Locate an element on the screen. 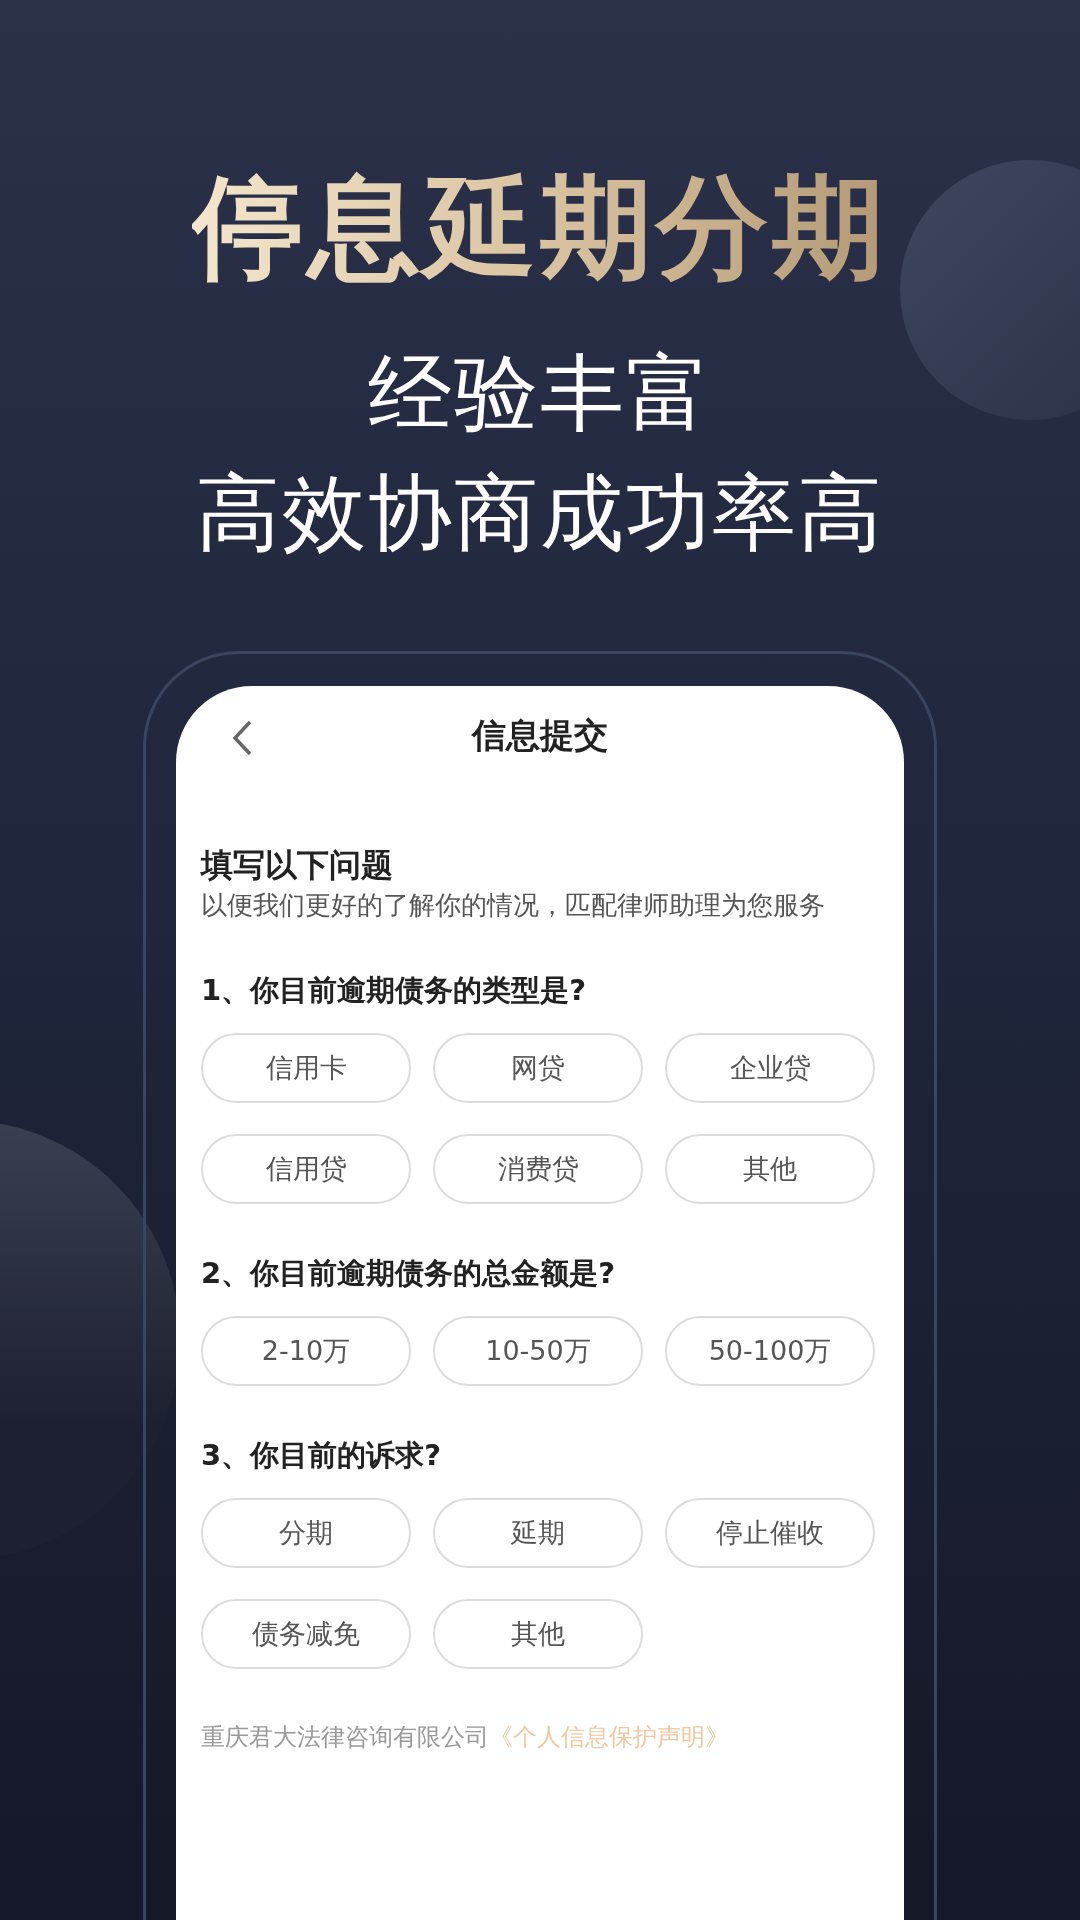 The image size is (1080, 1920). option-button: 债务减免 is located at coordinates (306, 1634).